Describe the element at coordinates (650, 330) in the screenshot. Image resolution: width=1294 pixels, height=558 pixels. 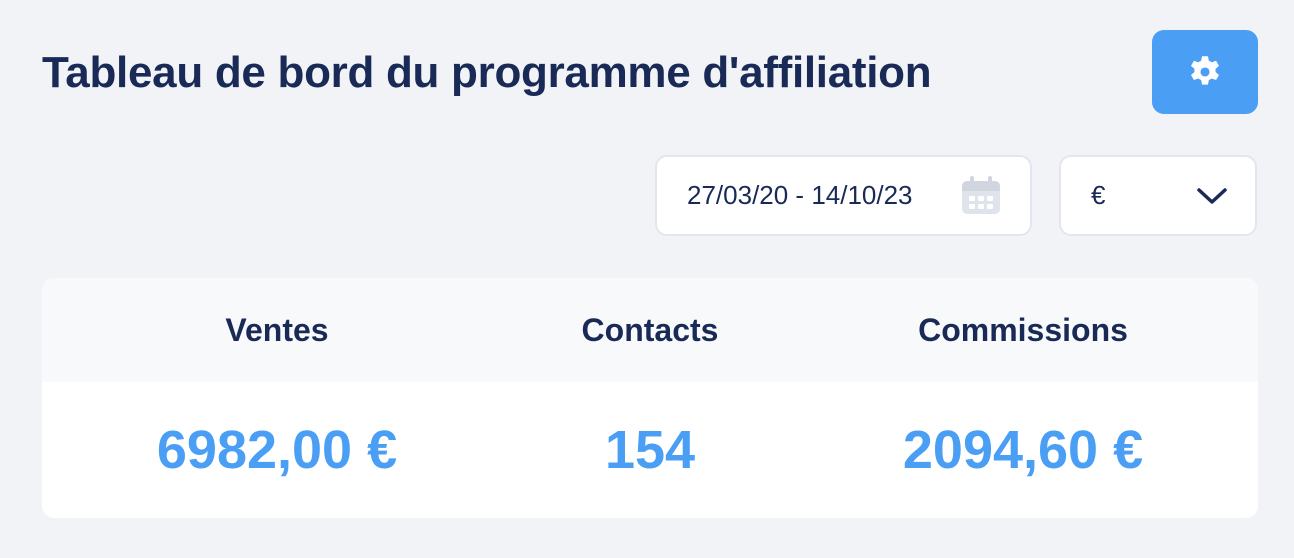
I see `stat-contacts-label: Contacts` at that location.